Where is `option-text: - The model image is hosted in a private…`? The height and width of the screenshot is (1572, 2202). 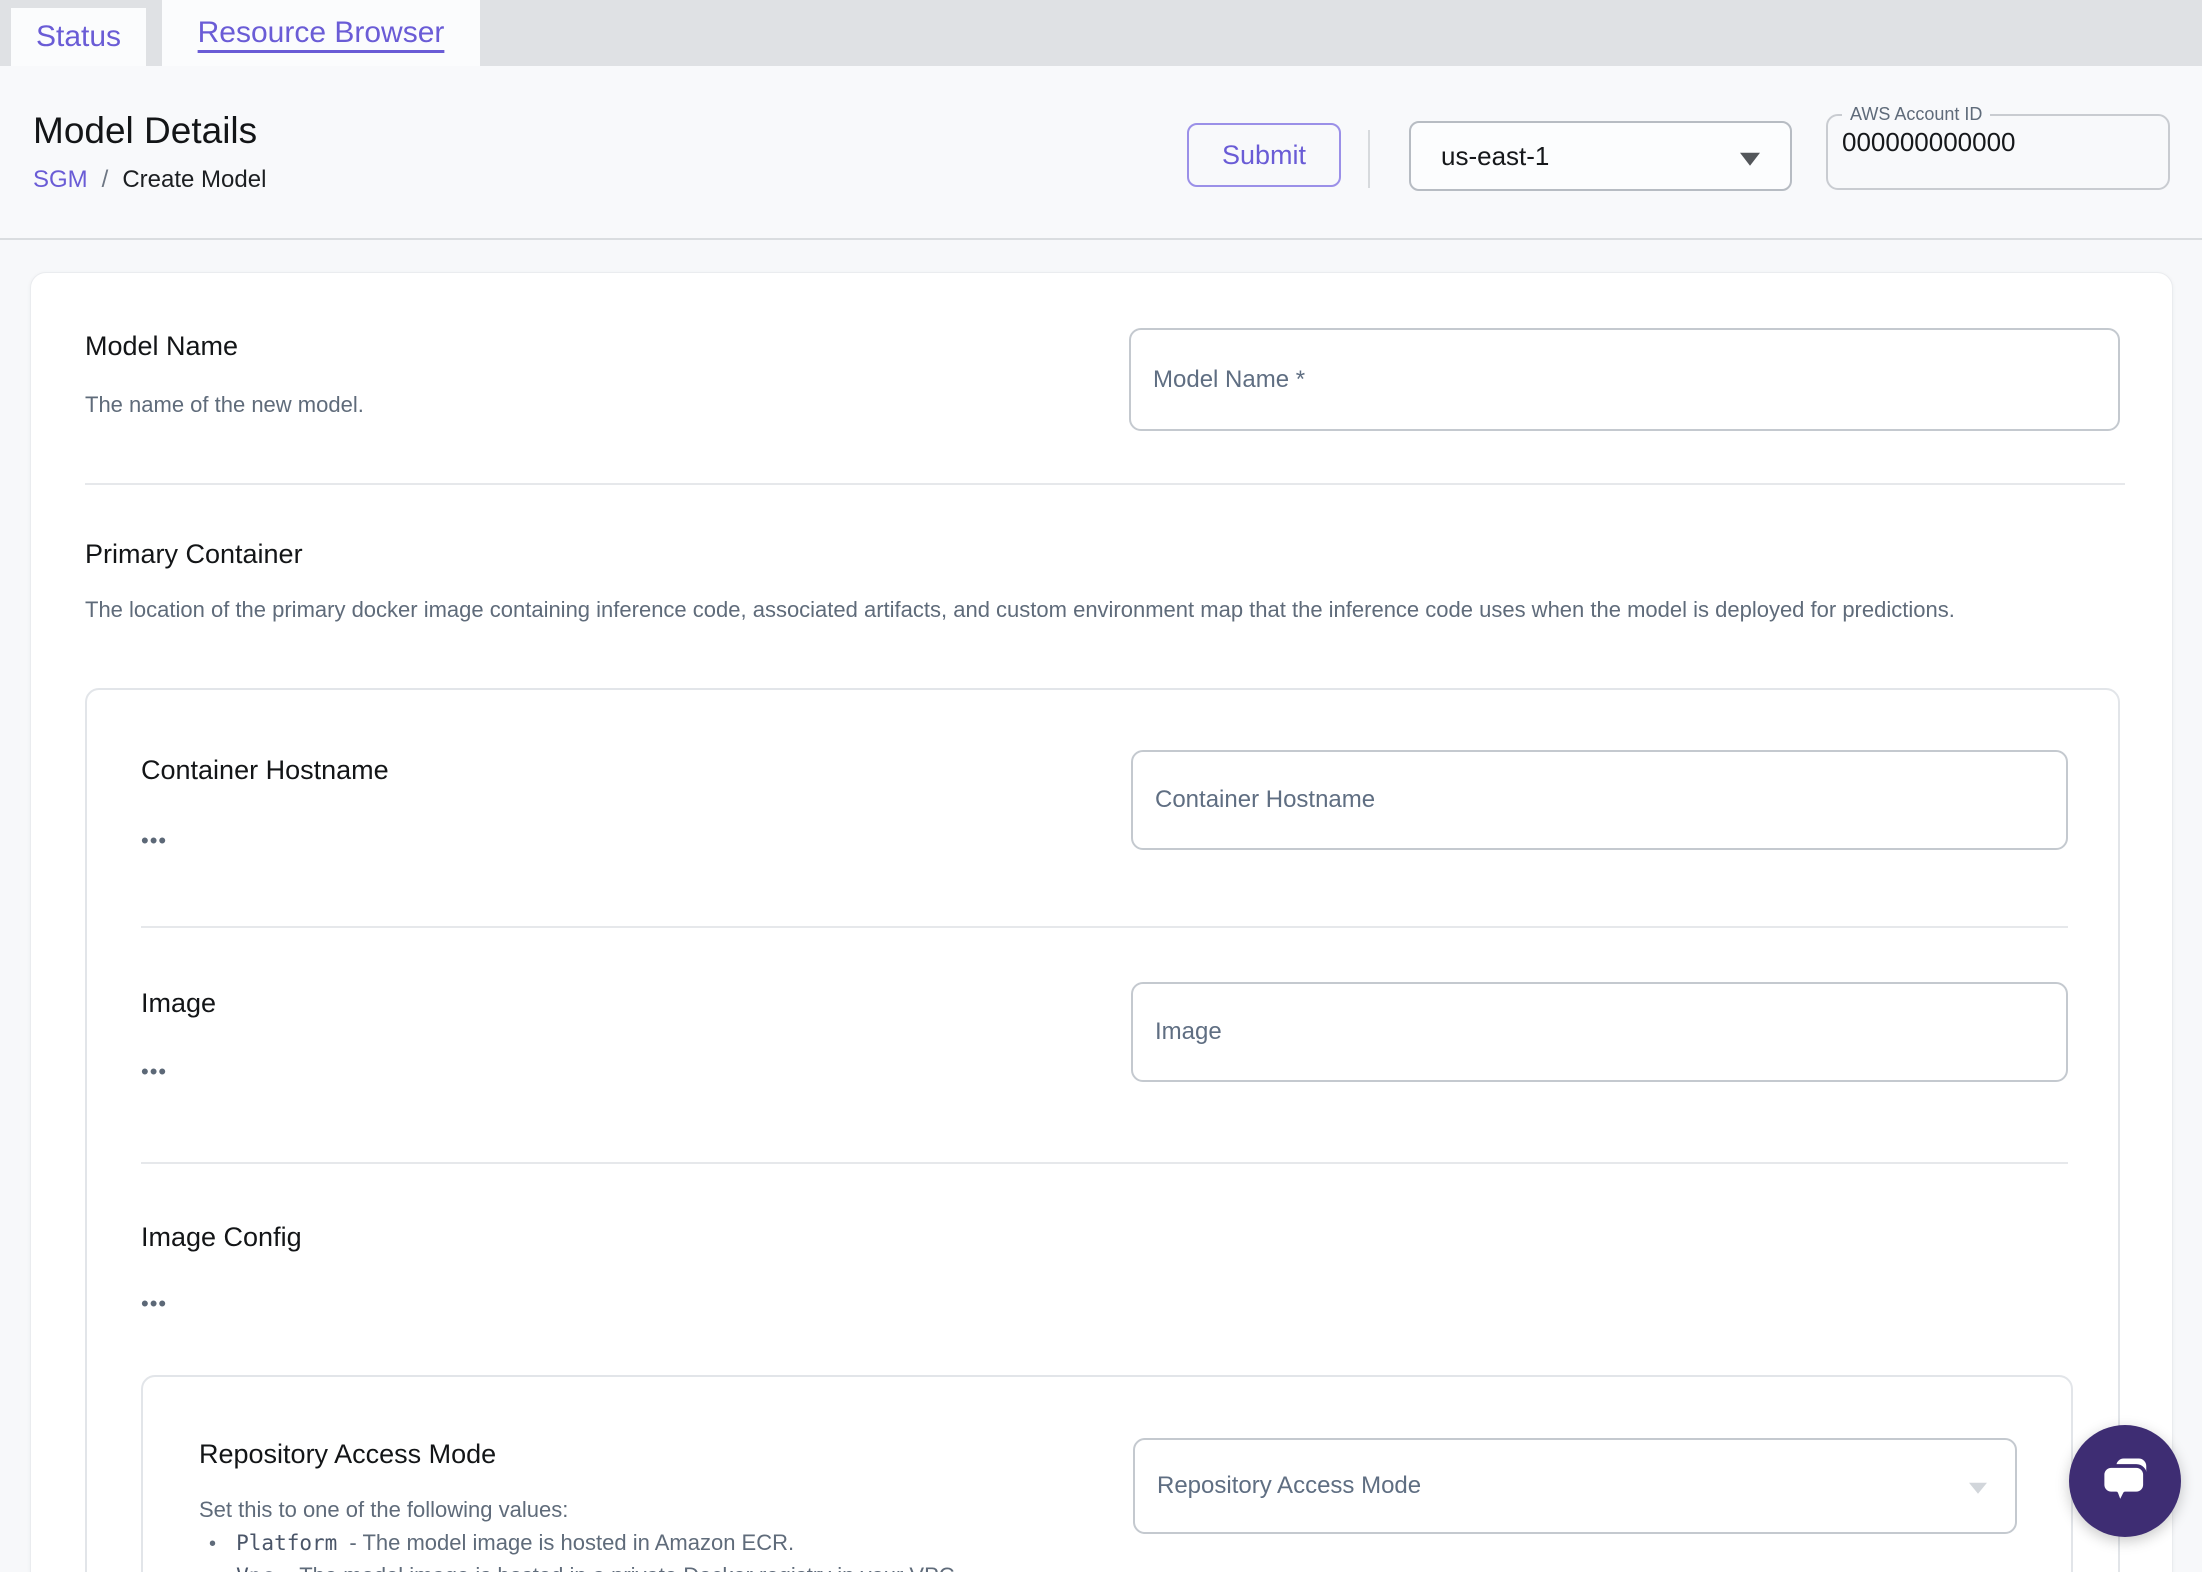
option-text: - The model image is hosted in a private… is located at coordinates (623, 1567).